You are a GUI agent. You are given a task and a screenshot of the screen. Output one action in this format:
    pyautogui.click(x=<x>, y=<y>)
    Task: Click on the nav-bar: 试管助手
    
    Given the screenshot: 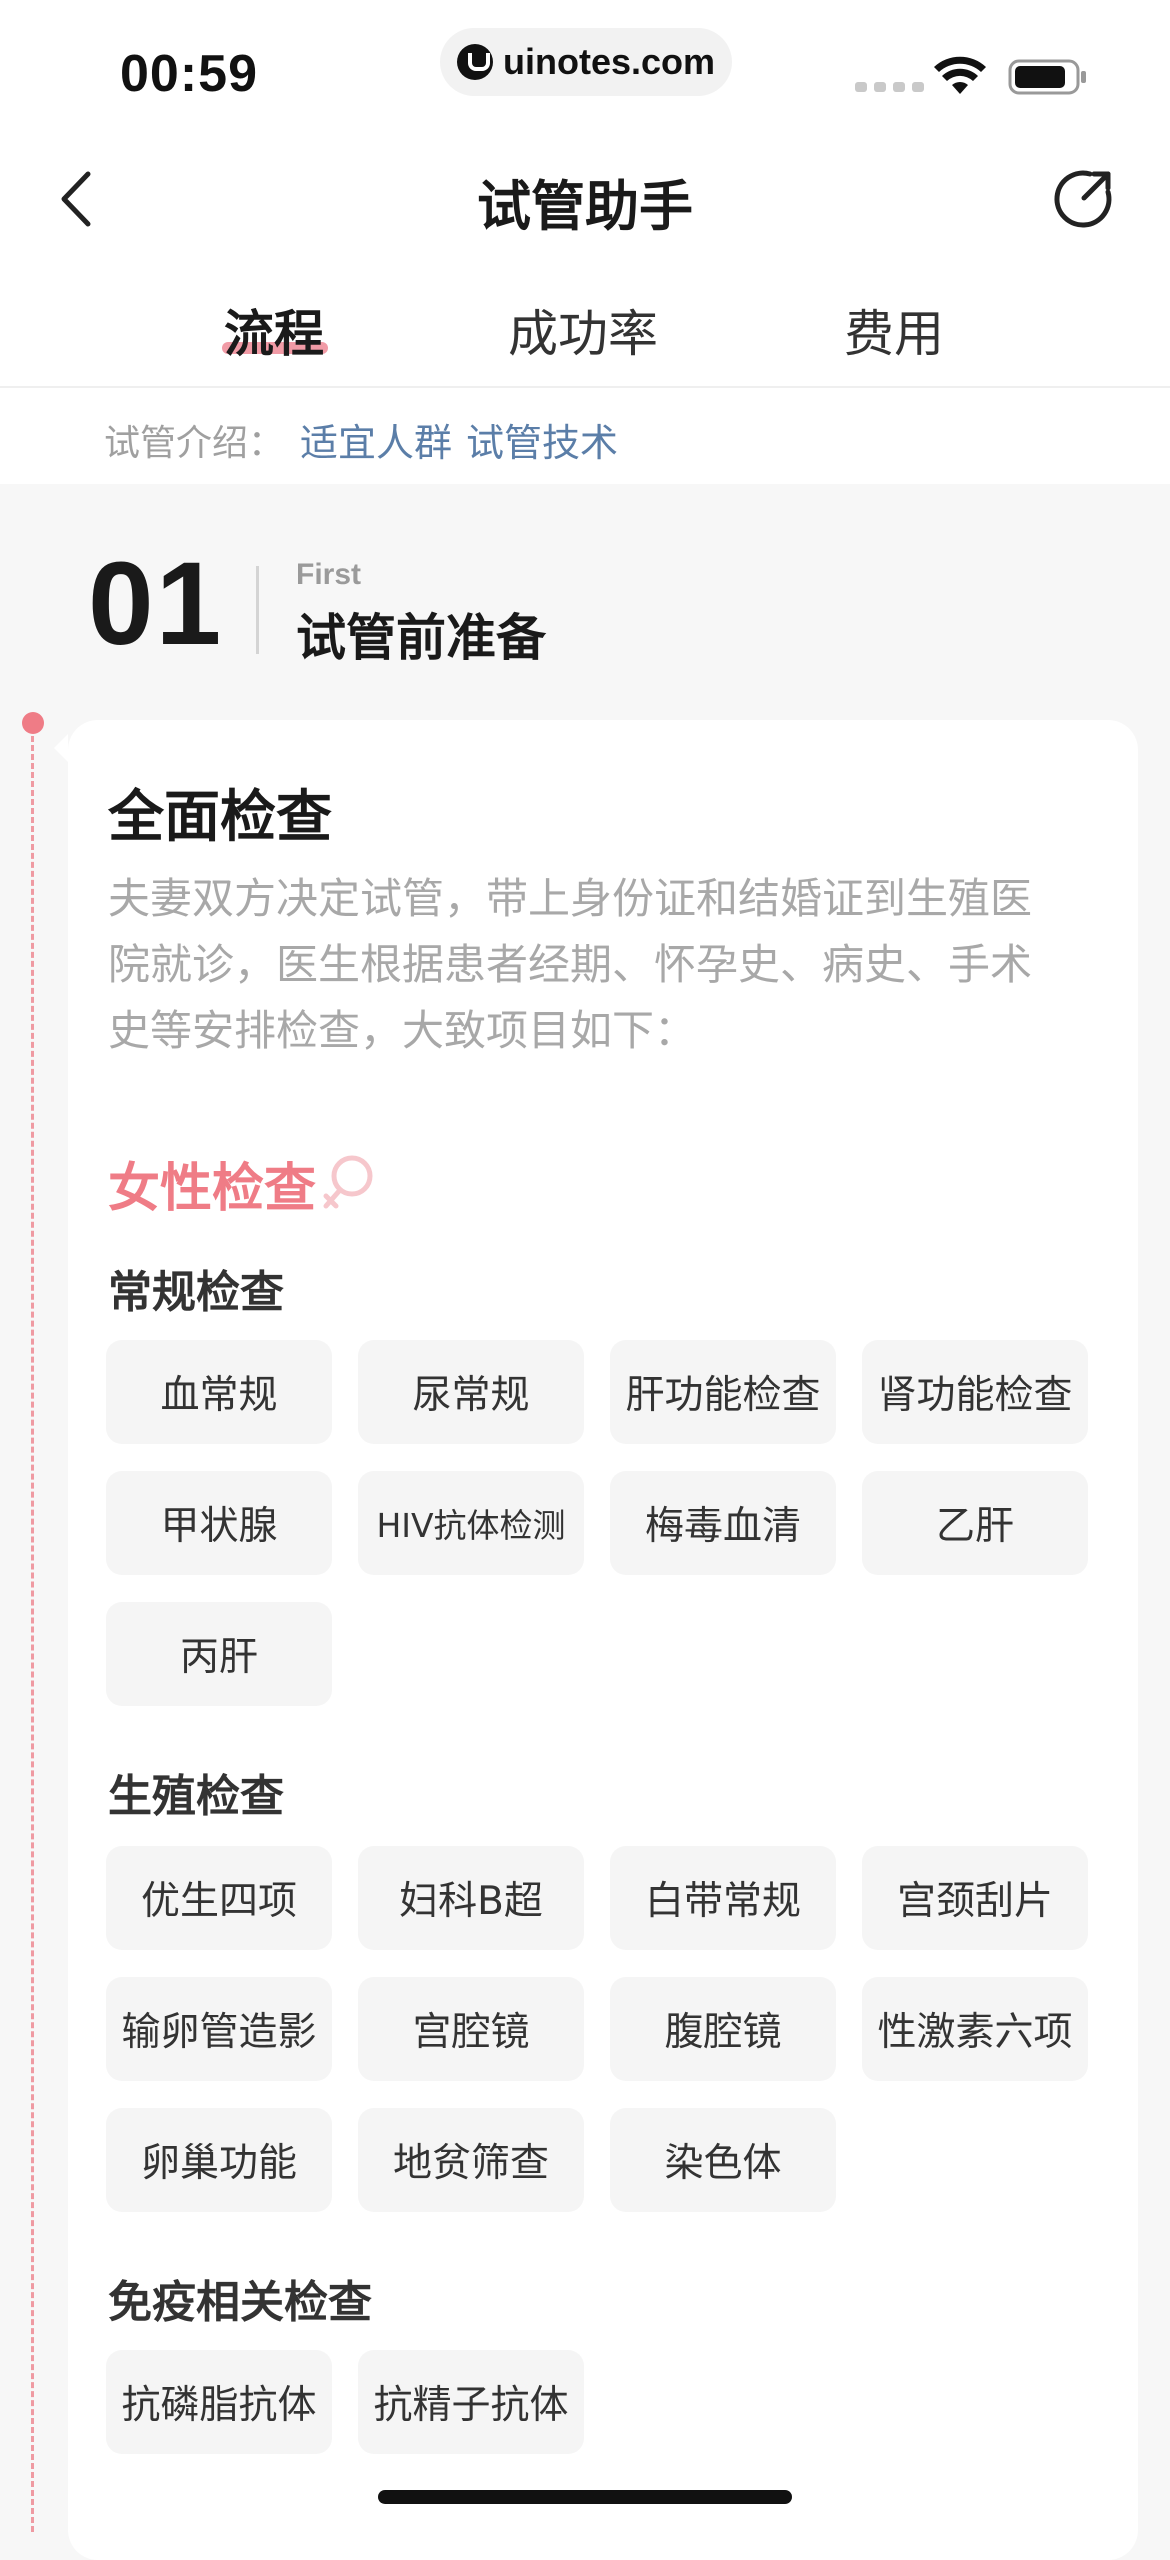 What is the action you would take?
    pyautogui.click(x=585, y=199)
    